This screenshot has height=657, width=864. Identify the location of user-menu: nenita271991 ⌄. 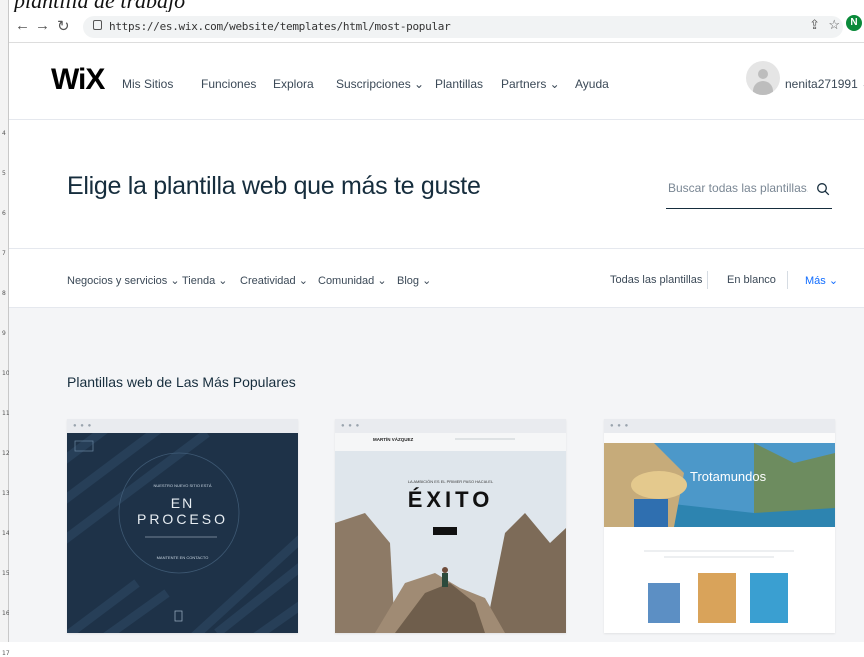
(824, 84).